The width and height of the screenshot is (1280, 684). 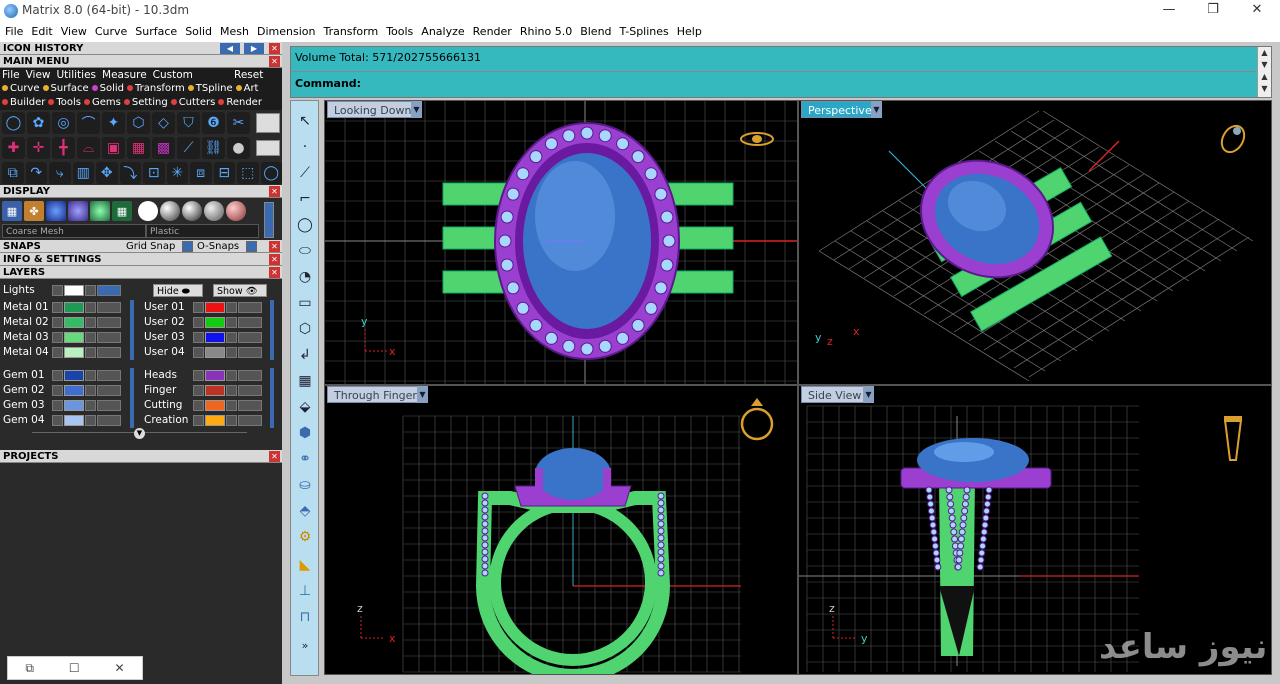 What do you see at coordinates (272, 330) in the screenshot?
I see `layer-scrollbar` at bounding box center [272, 330].